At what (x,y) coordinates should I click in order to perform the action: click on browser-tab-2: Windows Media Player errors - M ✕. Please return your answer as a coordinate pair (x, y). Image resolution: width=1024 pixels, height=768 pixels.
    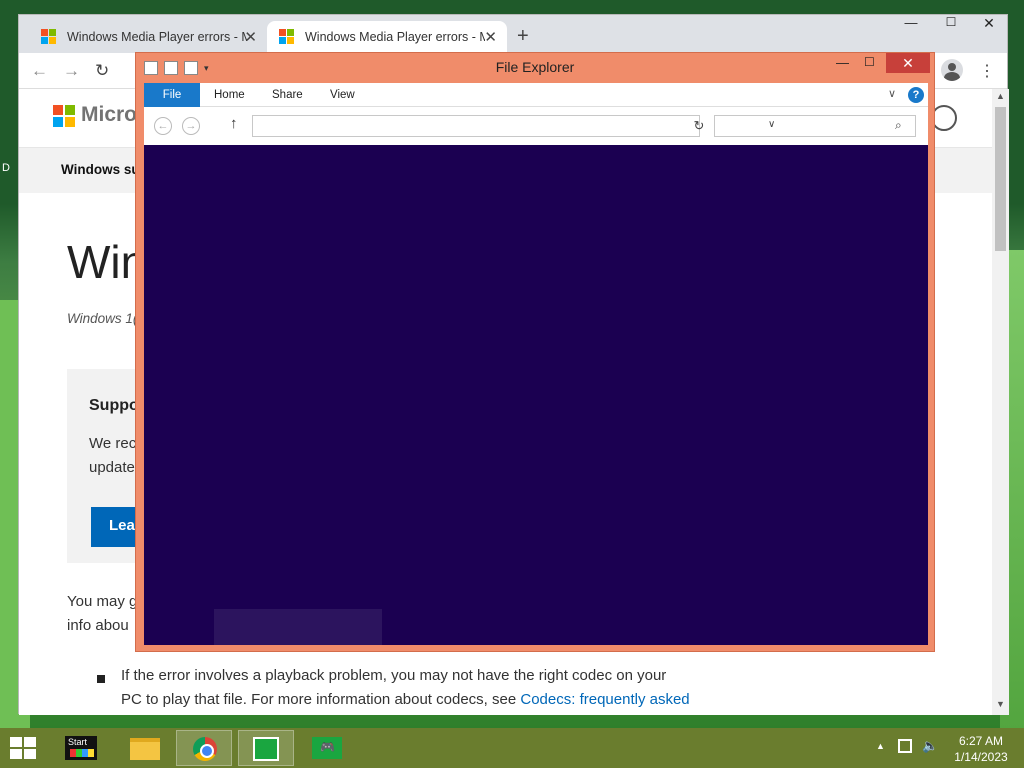
    Looking at the image, I should click on (387, 37).